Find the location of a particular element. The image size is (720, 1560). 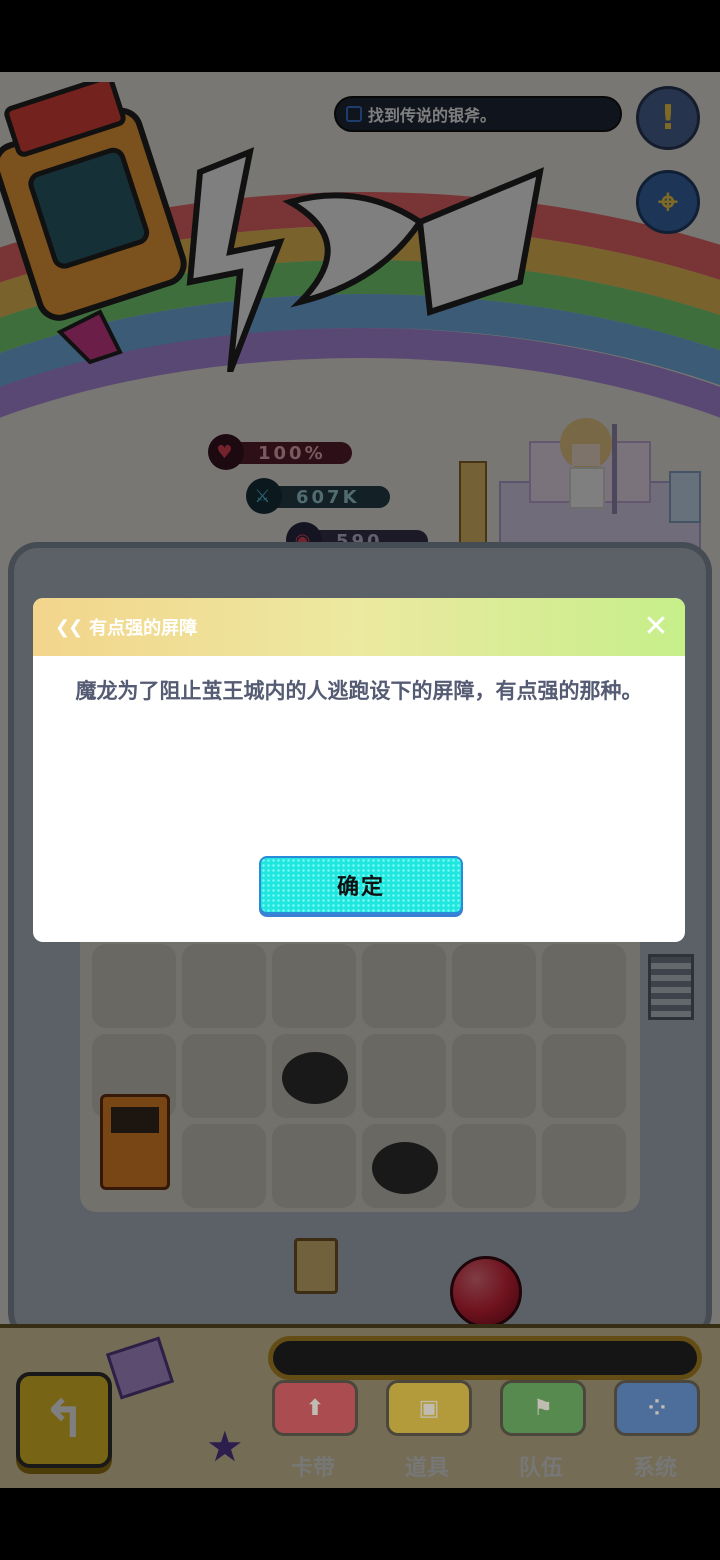

up-arrow-icon: ⬆ is located at coordinates (315, 1408).